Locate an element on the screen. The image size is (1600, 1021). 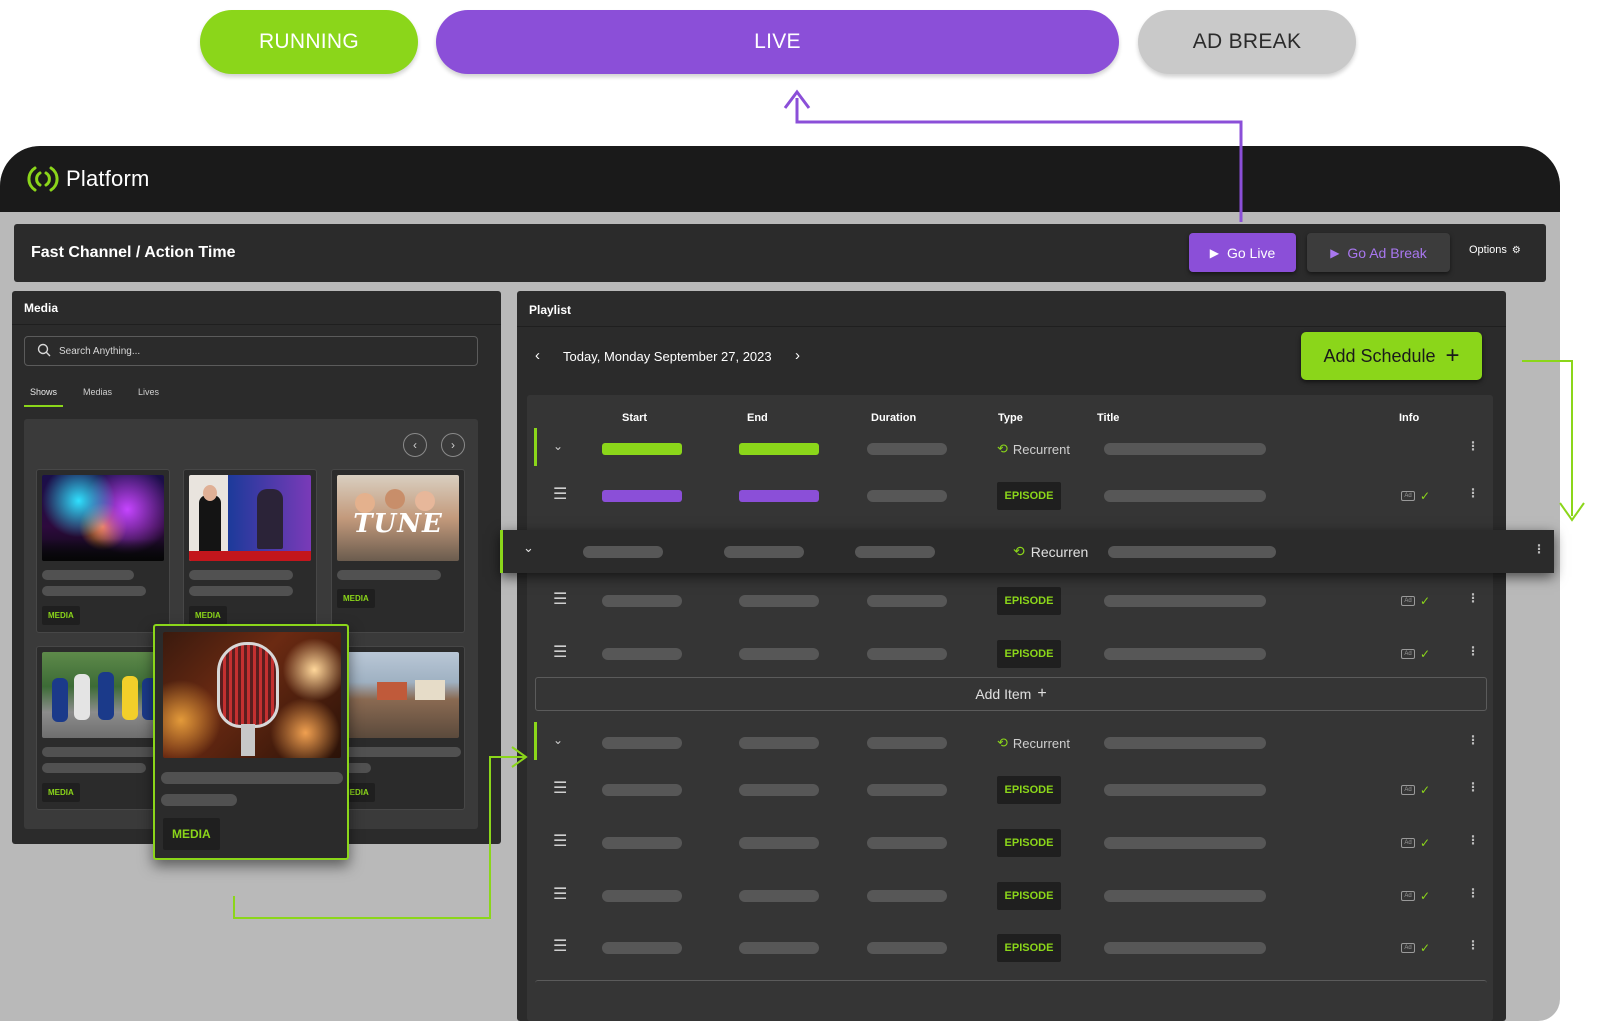
tab-lives: Lives is located at coordinates (148, 395).